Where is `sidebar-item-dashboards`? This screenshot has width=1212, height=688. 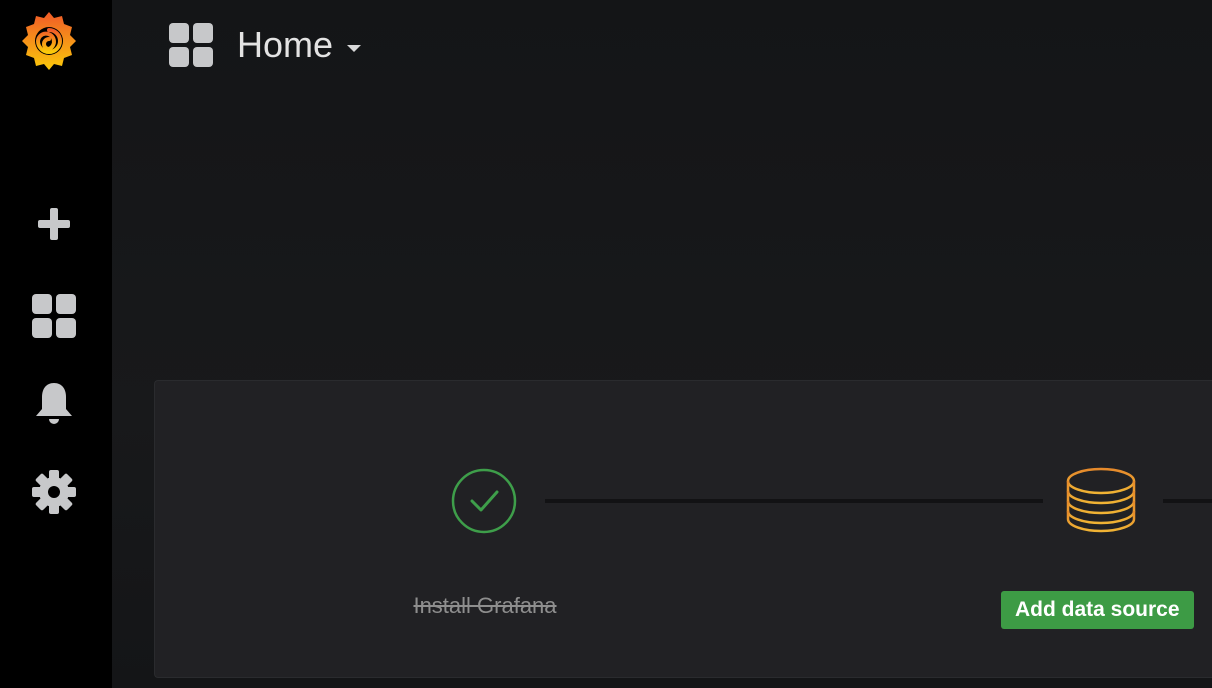 sidebar-item-dashboards is located at coordinates (54, 316).